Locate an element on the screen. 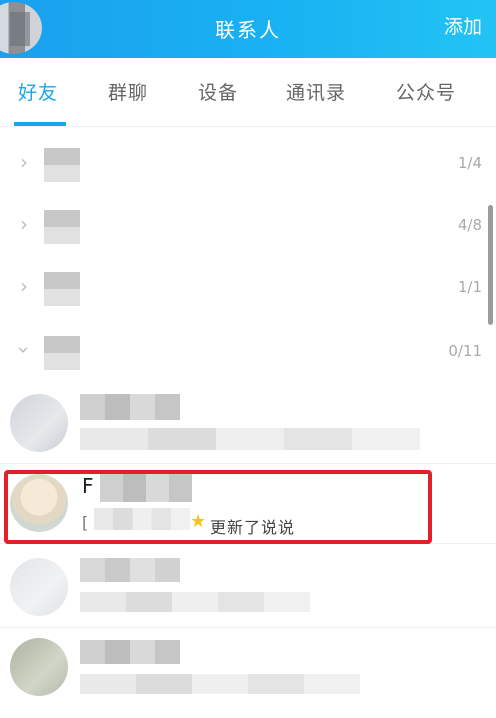 This screenshot has height=718, width=496. tab-devices: 设备 is located at coordinates (218, 91).